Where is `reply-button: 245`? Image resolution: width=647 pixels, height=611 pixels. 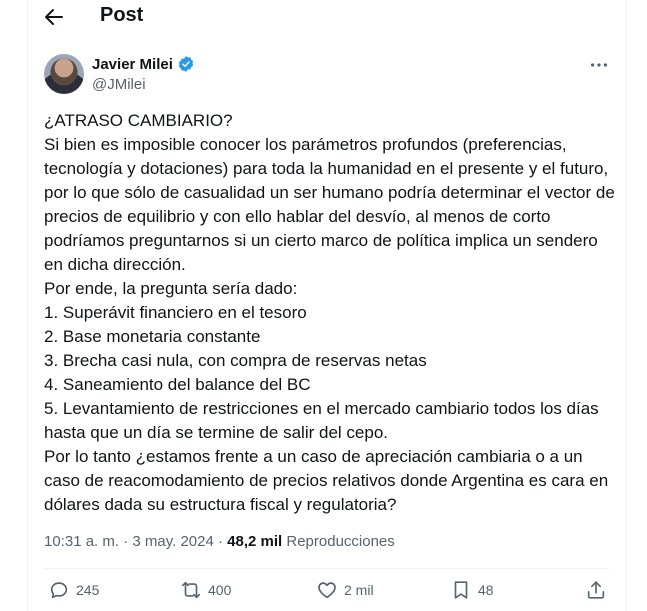 reply-button: 245 is located at coordinates (73, 590).